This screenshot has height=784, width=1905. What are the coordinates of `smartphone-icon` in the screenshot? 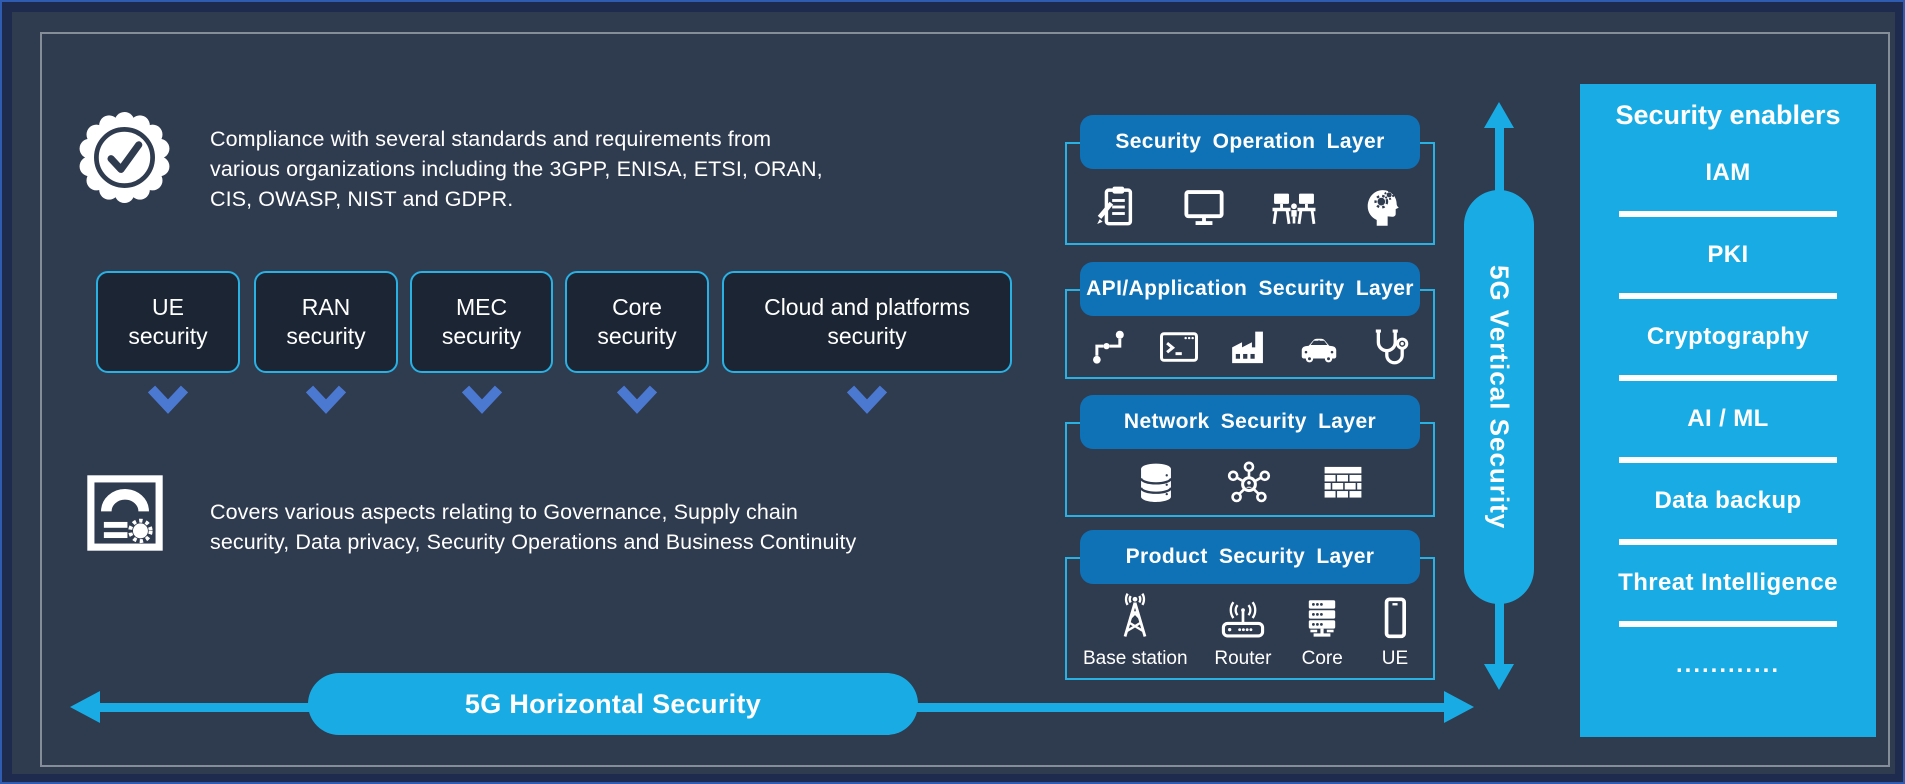 It's located at (1395, 618).